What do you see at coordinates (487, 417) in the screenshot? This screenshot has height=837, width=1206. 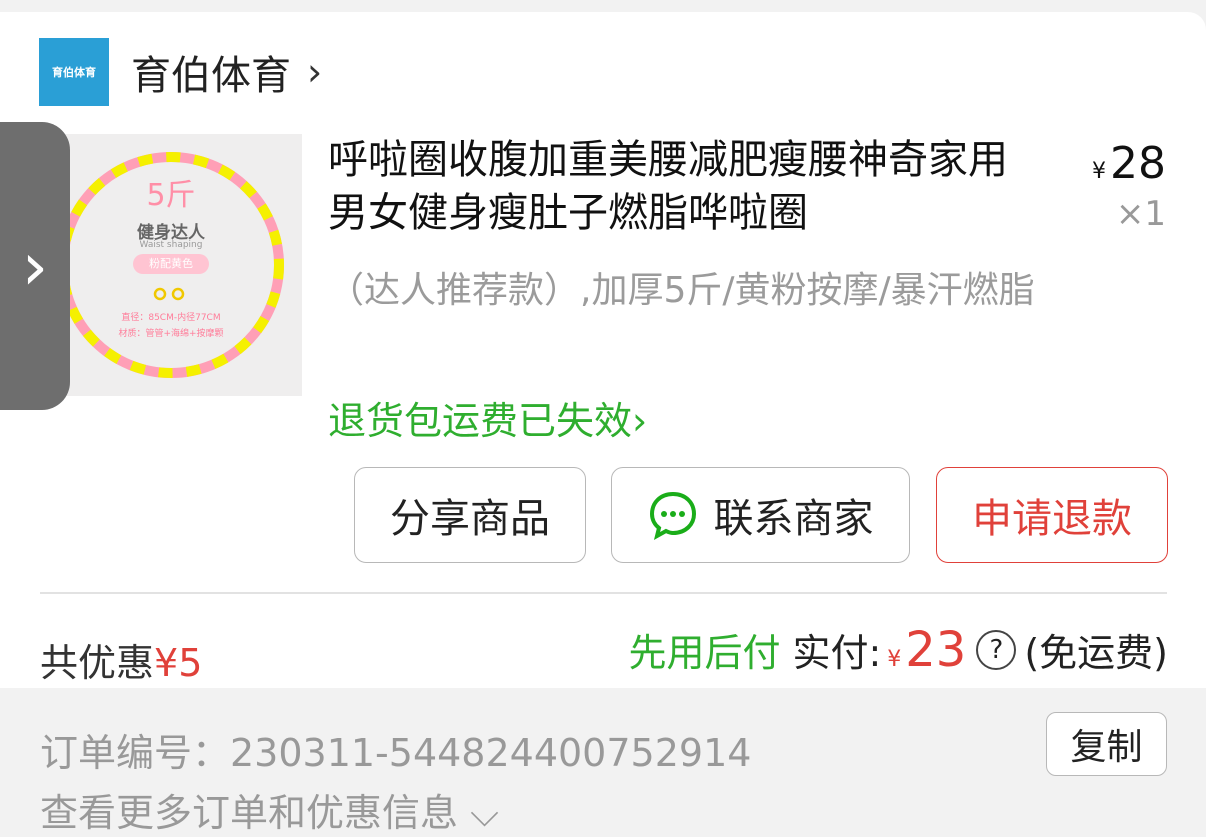 I see `return-shipping-link: 退货包运费已失效›` at bounding box center [487, 417].